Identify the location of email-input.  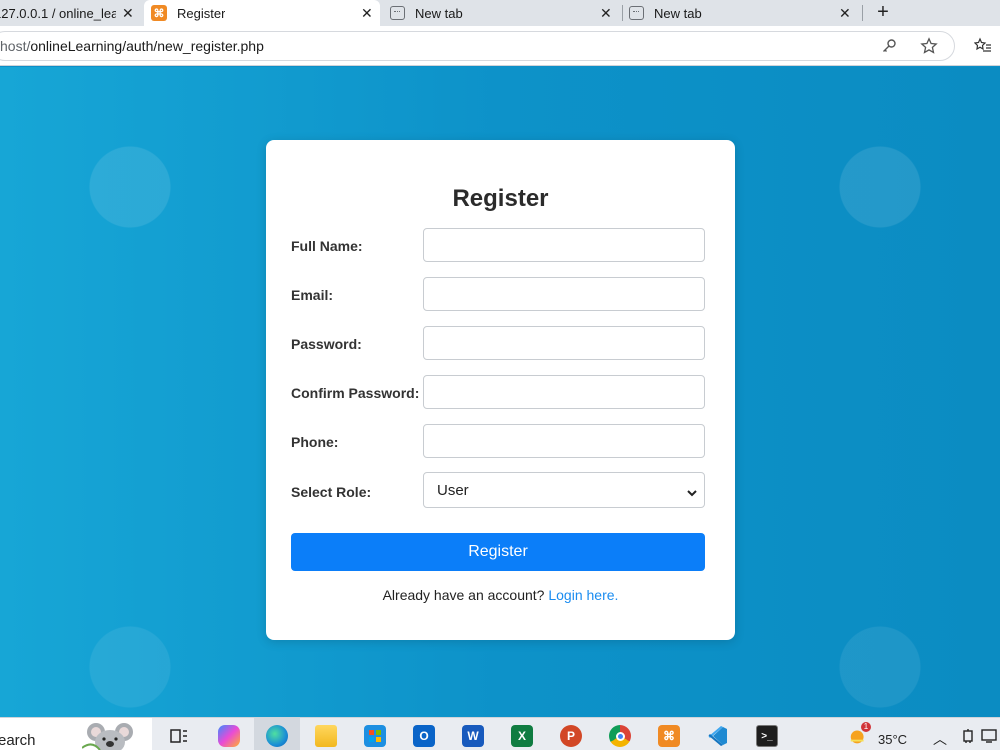
(564, 294).